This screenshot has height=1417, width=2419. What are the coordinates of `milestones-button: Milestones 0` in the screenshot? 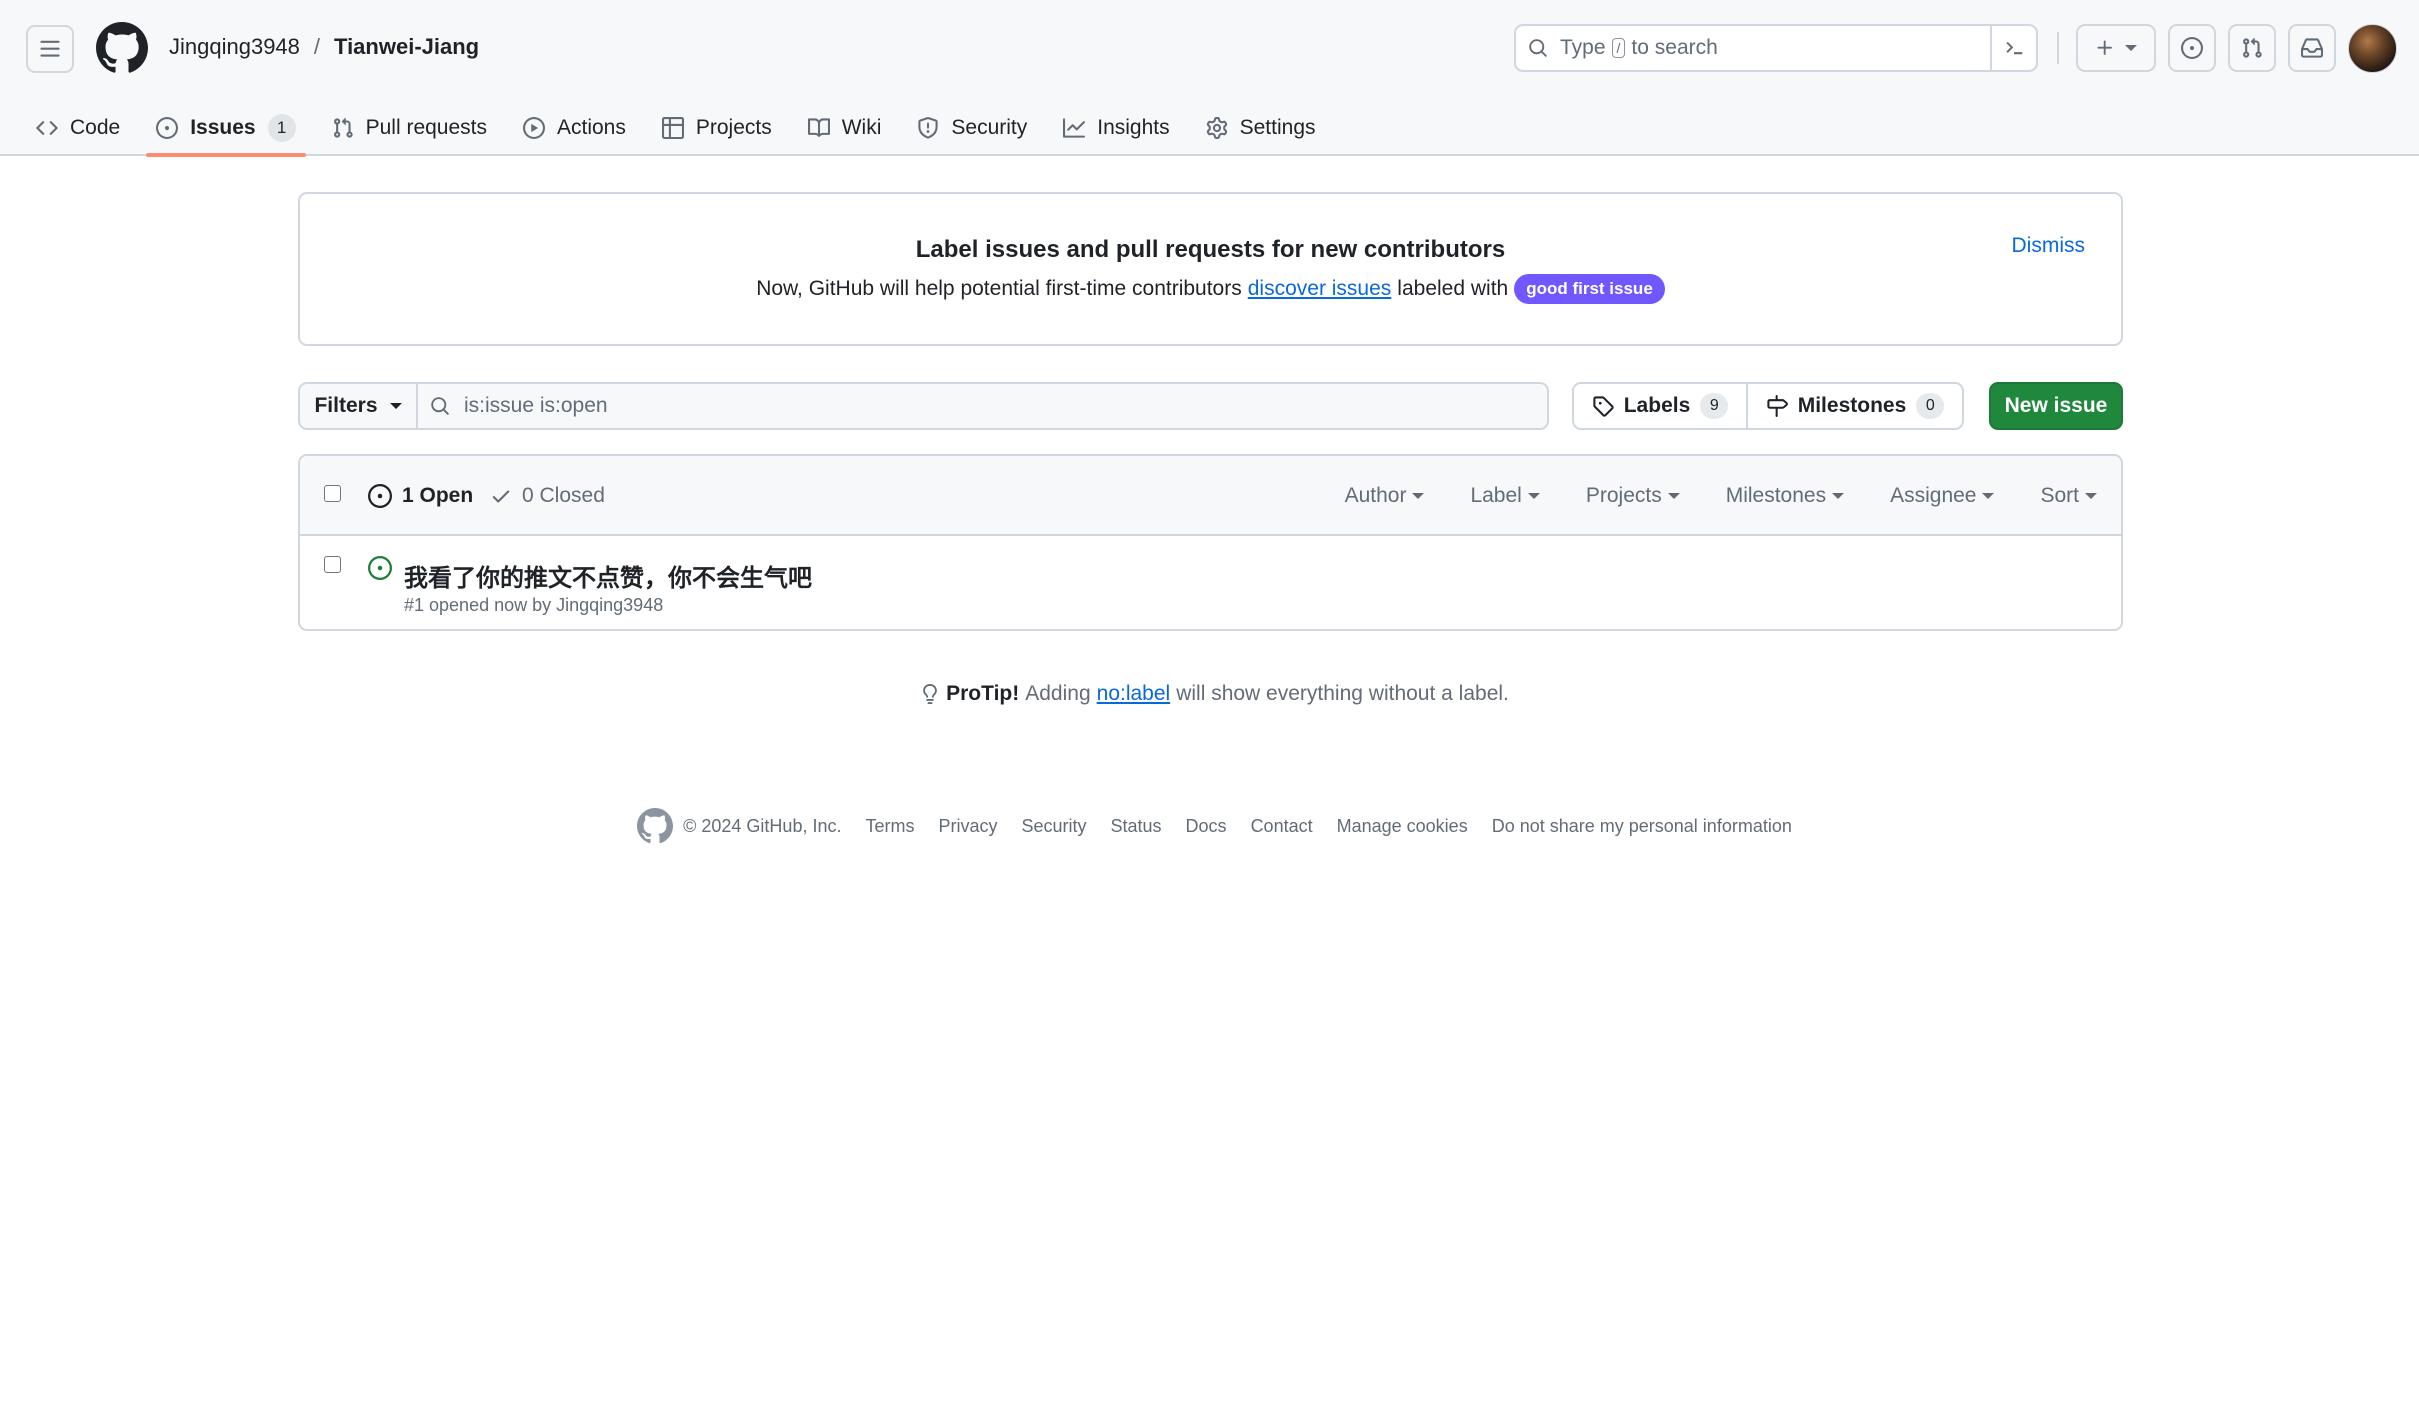 It's located at (1855, 406).